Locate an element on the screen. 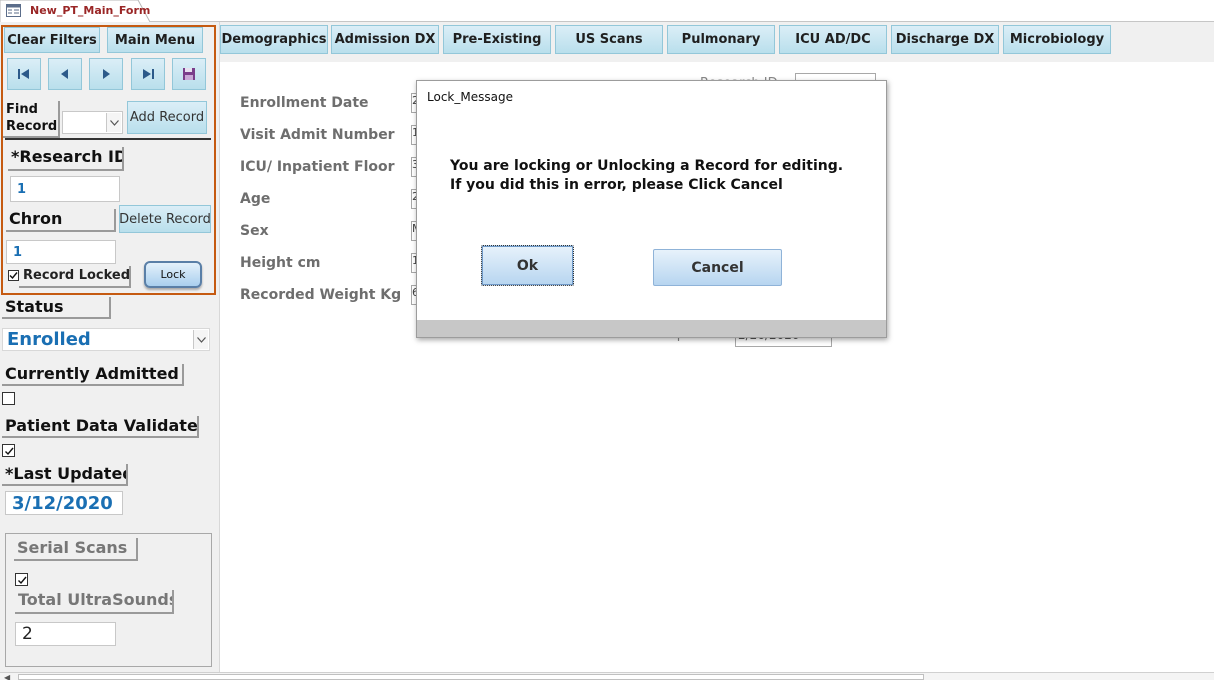 Image resolution: width=1214 pixels, height=680 pixels. cancel-button: Cancel is located at coordinates (717, 267).